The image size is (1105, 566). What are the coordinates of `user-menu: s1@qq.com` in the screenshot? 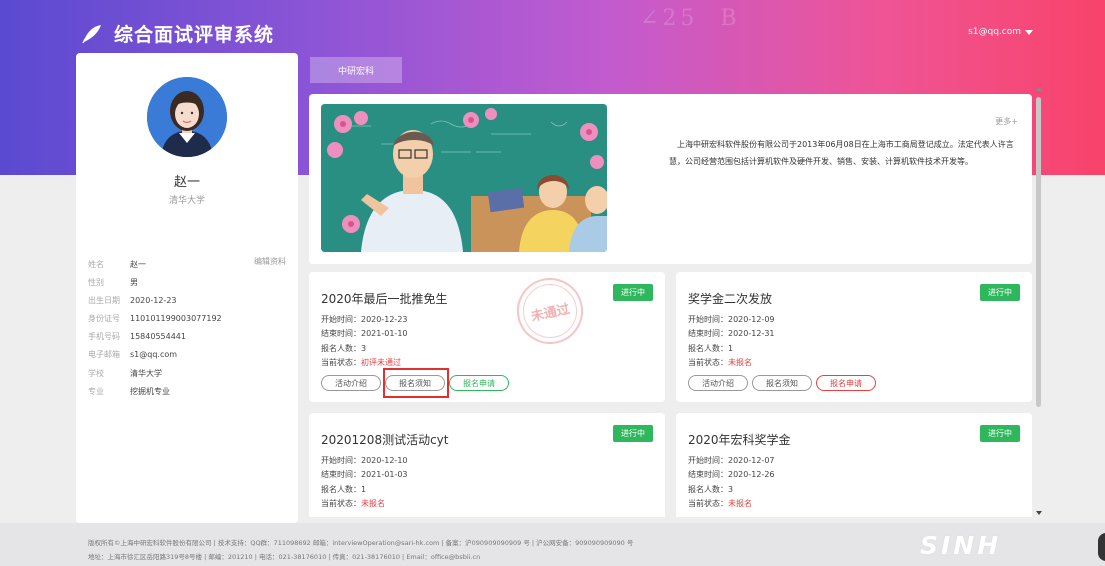 It's located at (1000, 32).